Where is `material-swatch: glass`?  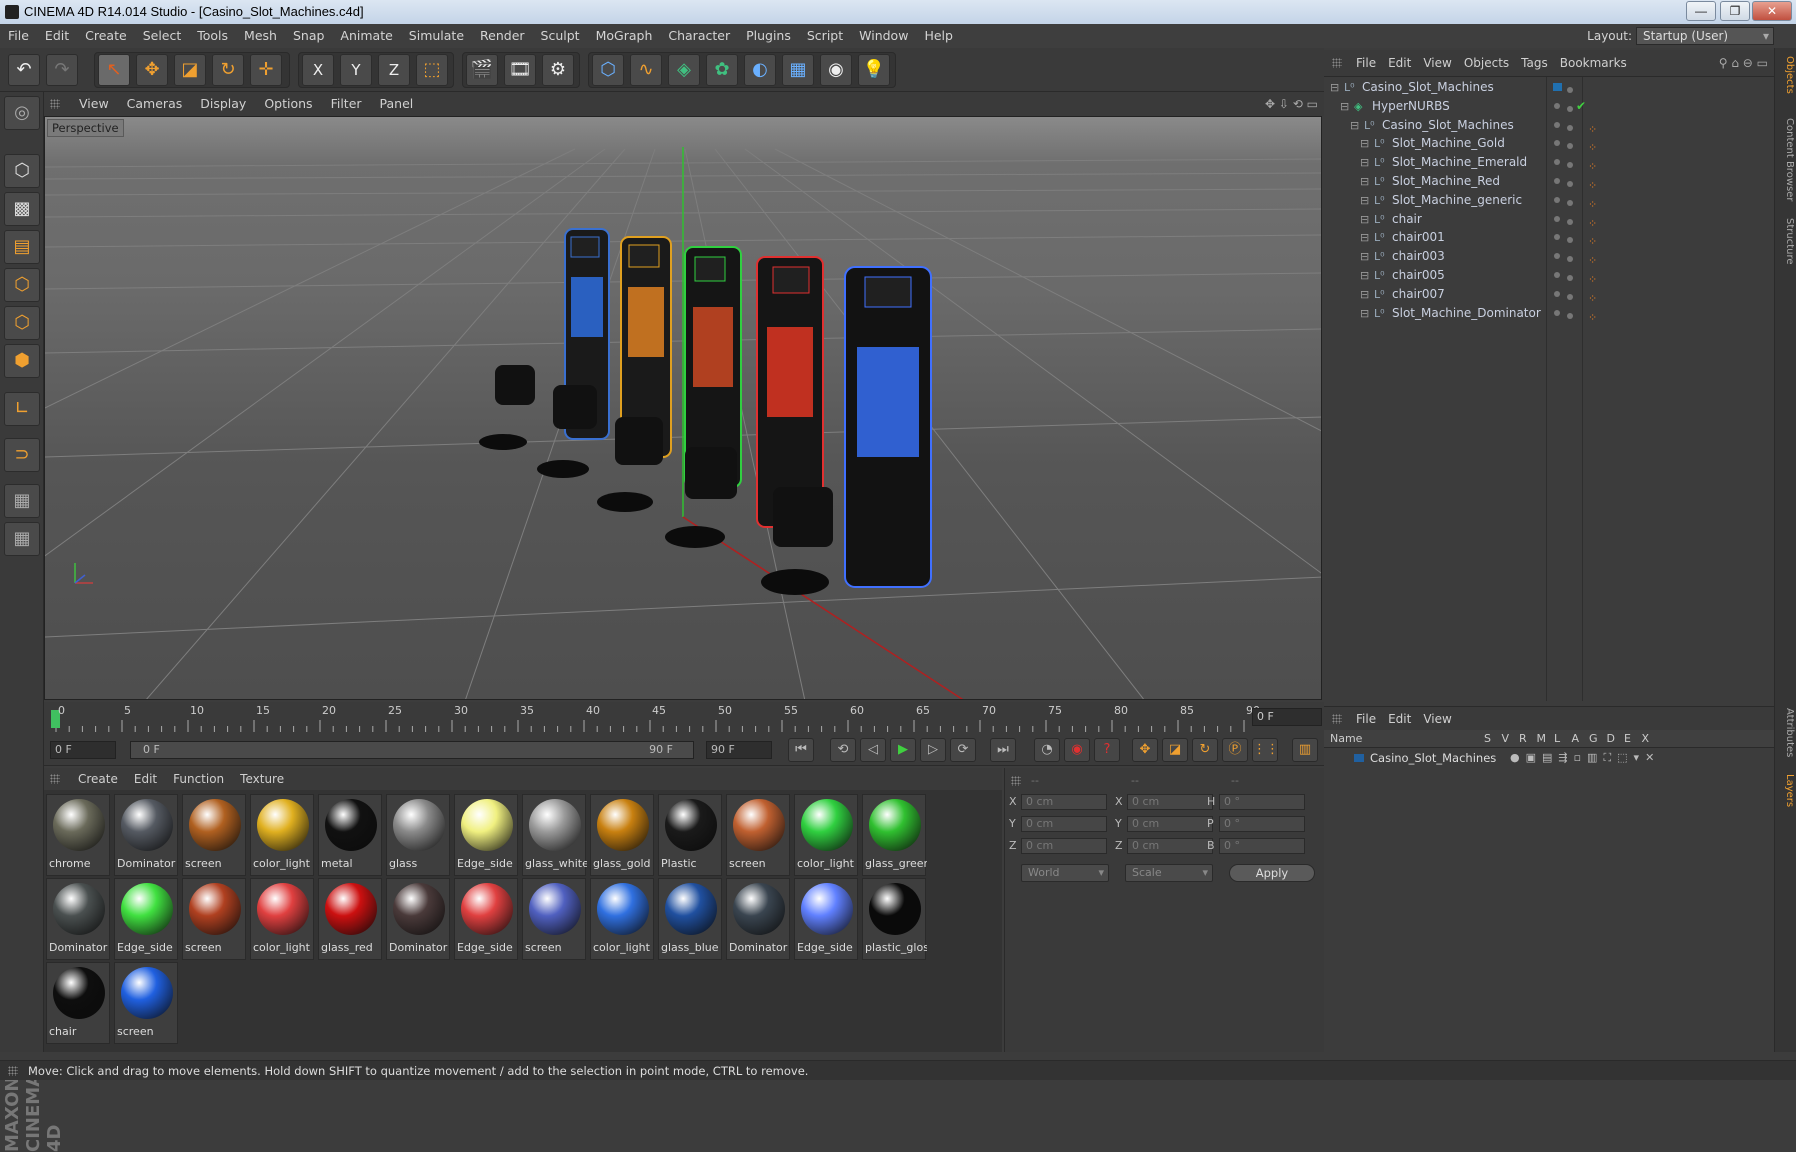 material-swatch: glass is located at coordinates (418, 835).